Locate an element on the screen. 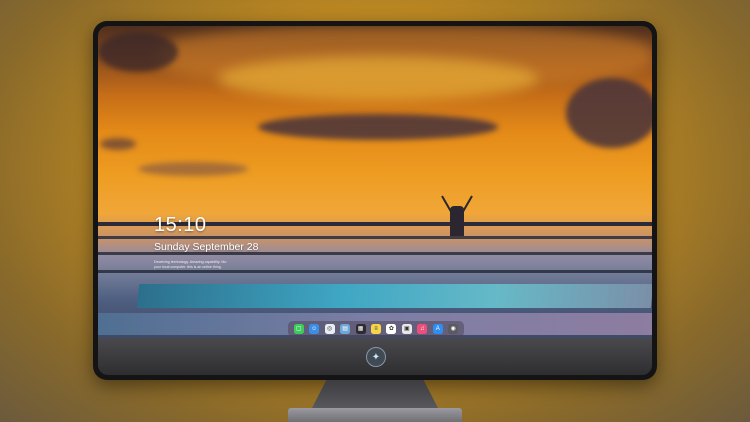 This screenshot has width=750, height=422. safari-icon: ◎ is located at coordinates (329, 329).